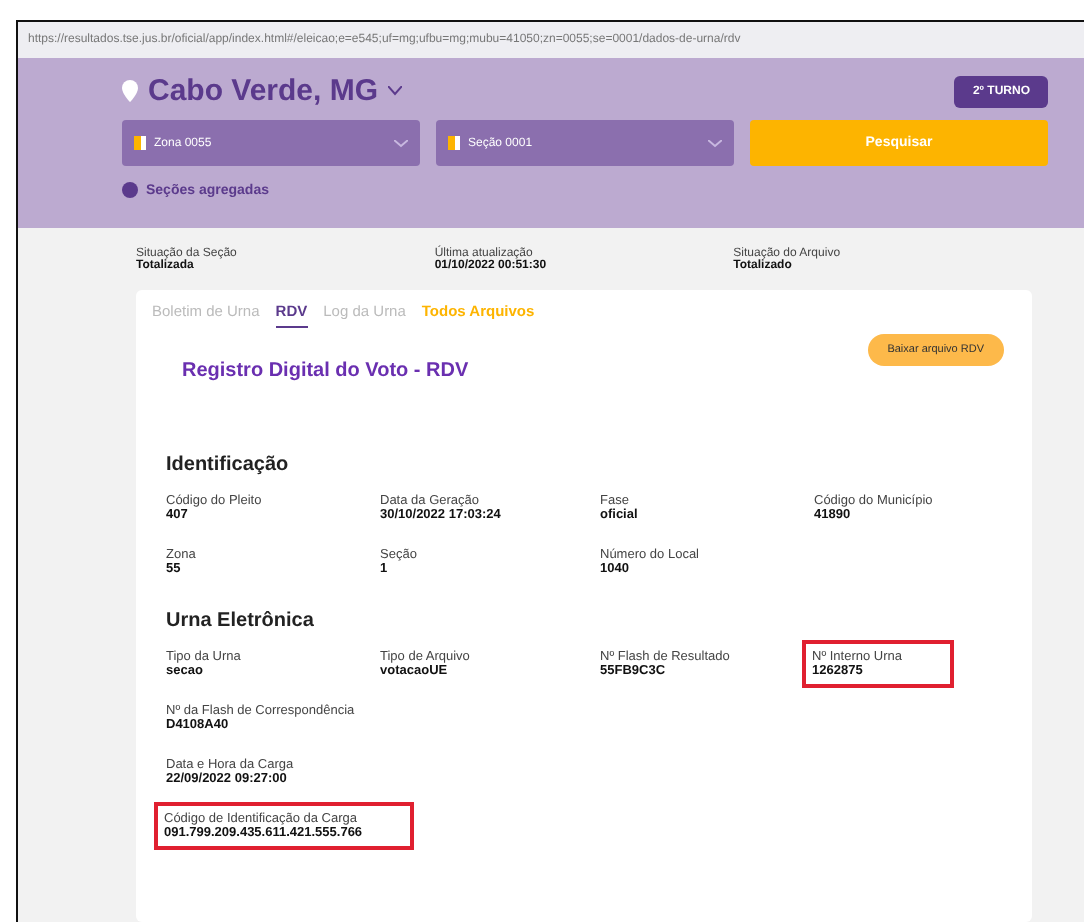 The width and height of the screenshot is (1084, 922). Describe the element at coordinates (395, 91) in the screenshot. I see `caret-icon` at that location.